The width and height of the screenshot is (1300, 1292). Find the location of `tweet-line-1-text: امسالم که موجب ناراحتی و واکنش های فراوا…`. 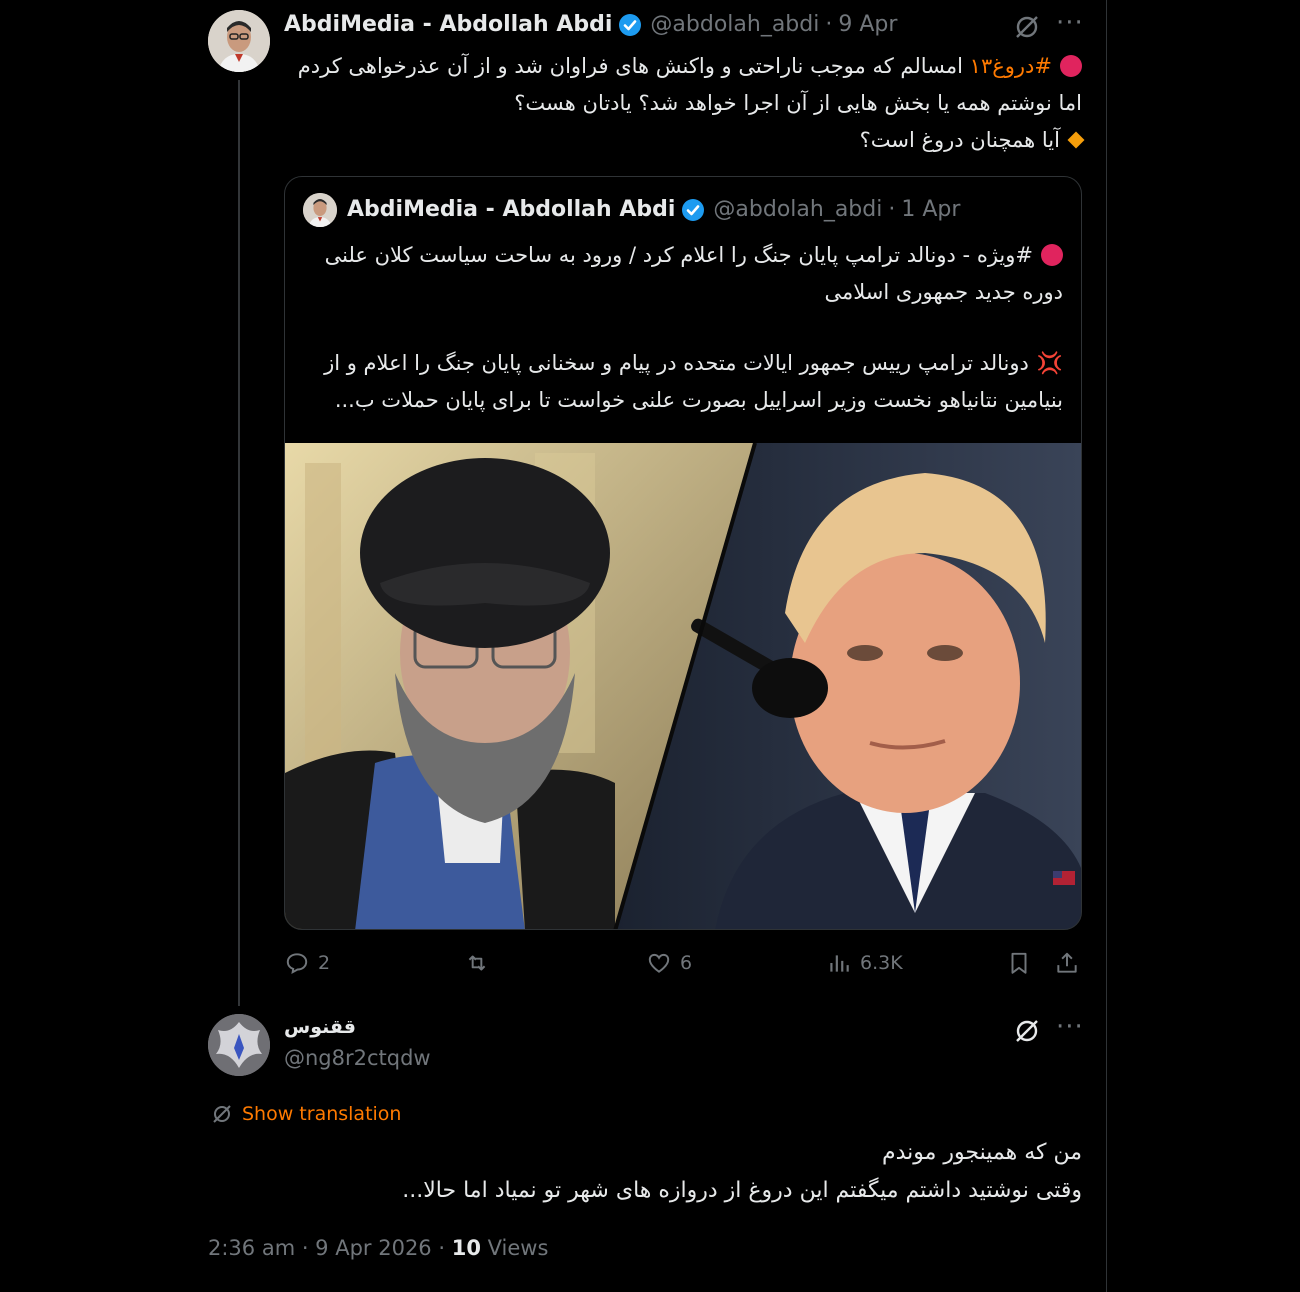

tweet-line-1-text: امسالم که موجب ناراحتی و واکنش های فراوا… is located at coordinates (630, 66).